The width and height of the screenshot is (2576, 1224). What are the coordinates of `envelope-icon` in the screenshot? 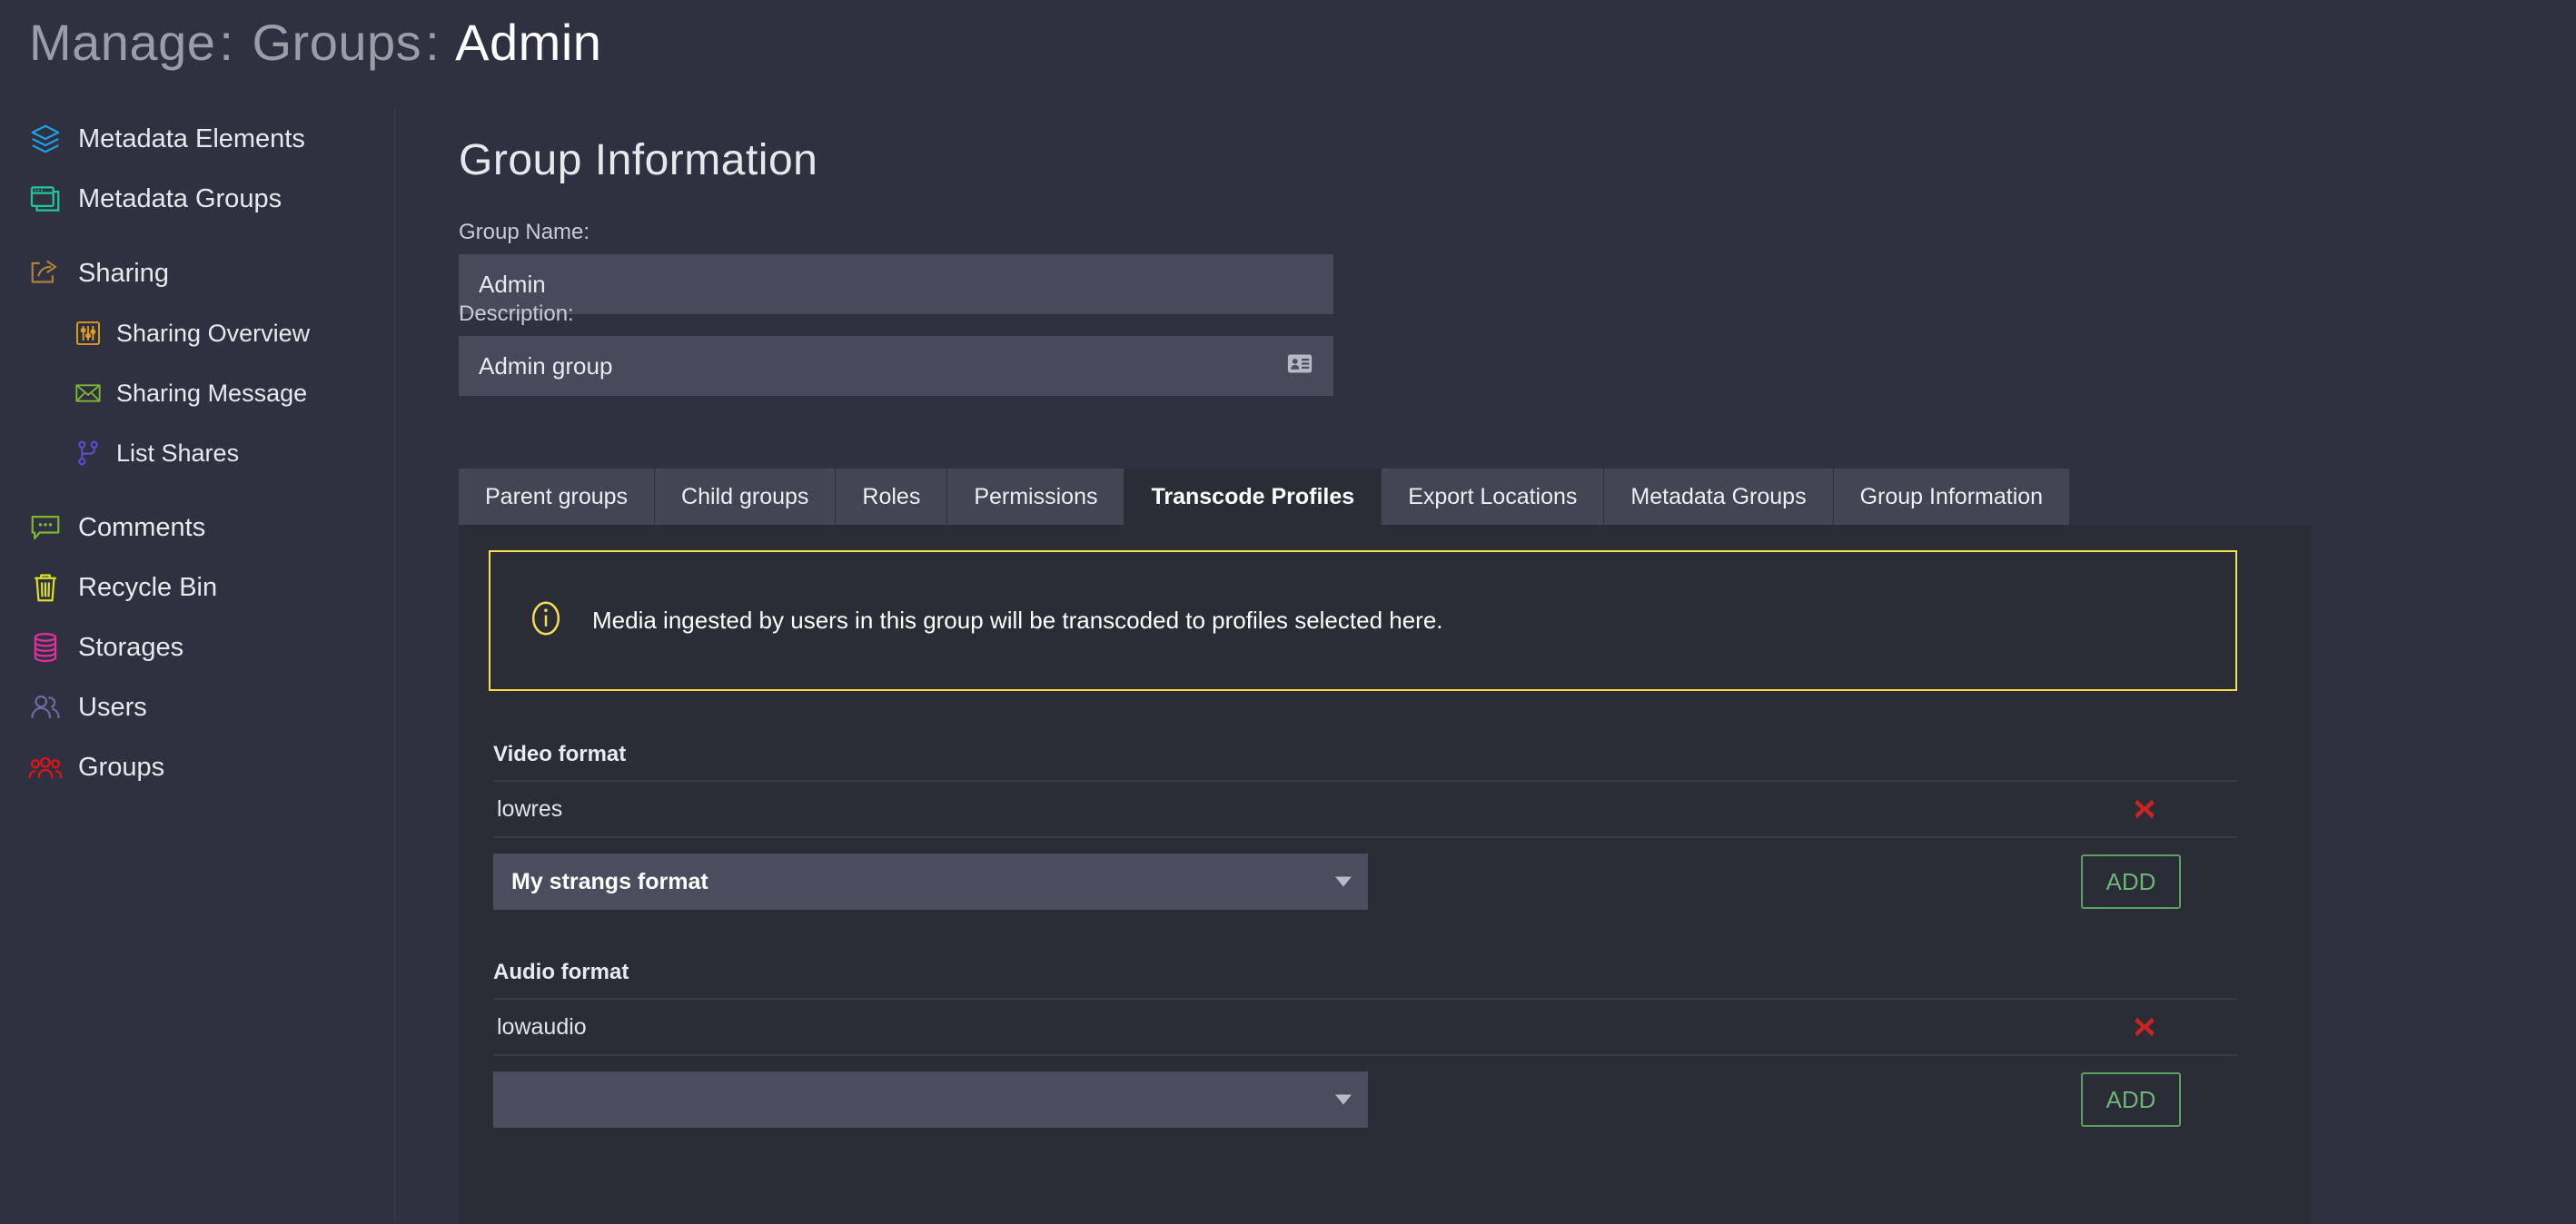 It's located at (88, 394).